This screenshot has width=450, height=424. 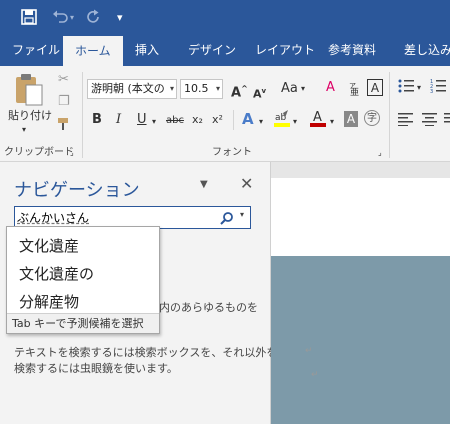 I want to click on font-size-combo: 10.5 ▾, so click(x=201, y=89).